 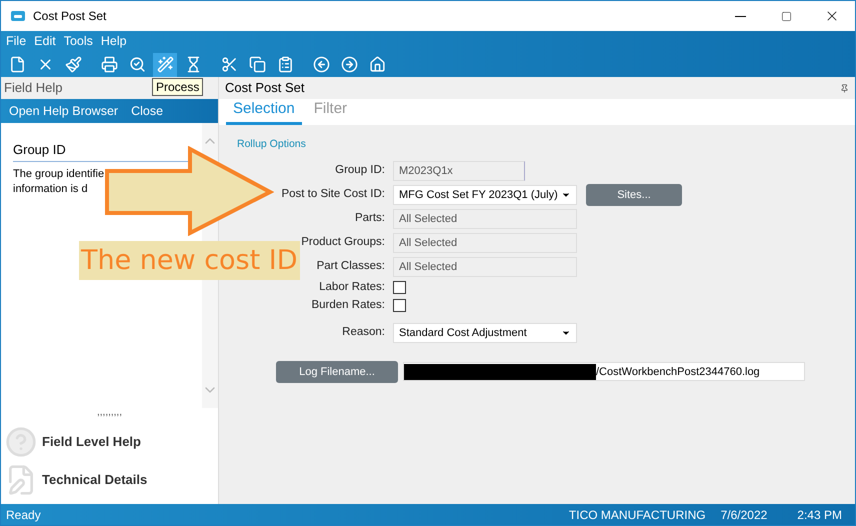 What do you see at coordinates (33, 88) in the screenshot?
I see `panel-title: Field Help` at bounding box center [33, 88].